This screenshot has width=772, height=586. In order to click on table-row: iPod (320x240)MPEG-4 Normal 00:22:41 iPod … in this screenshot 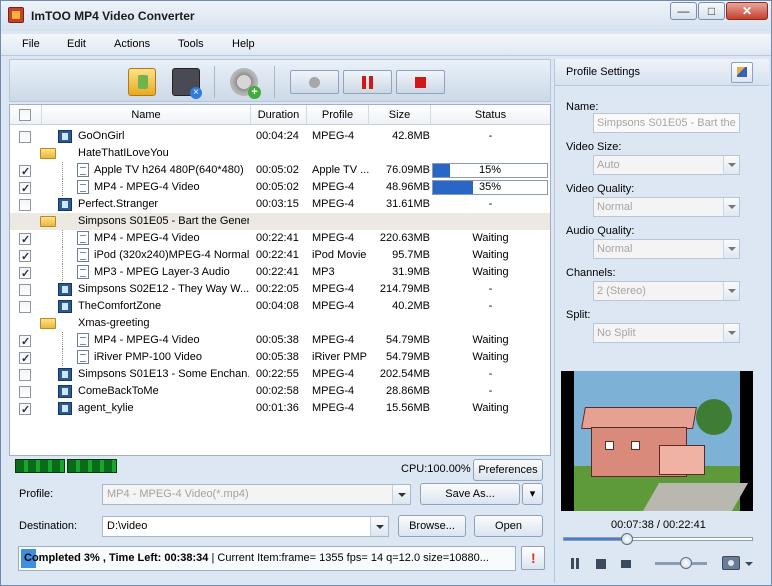, I will do `click(280, 256)`.